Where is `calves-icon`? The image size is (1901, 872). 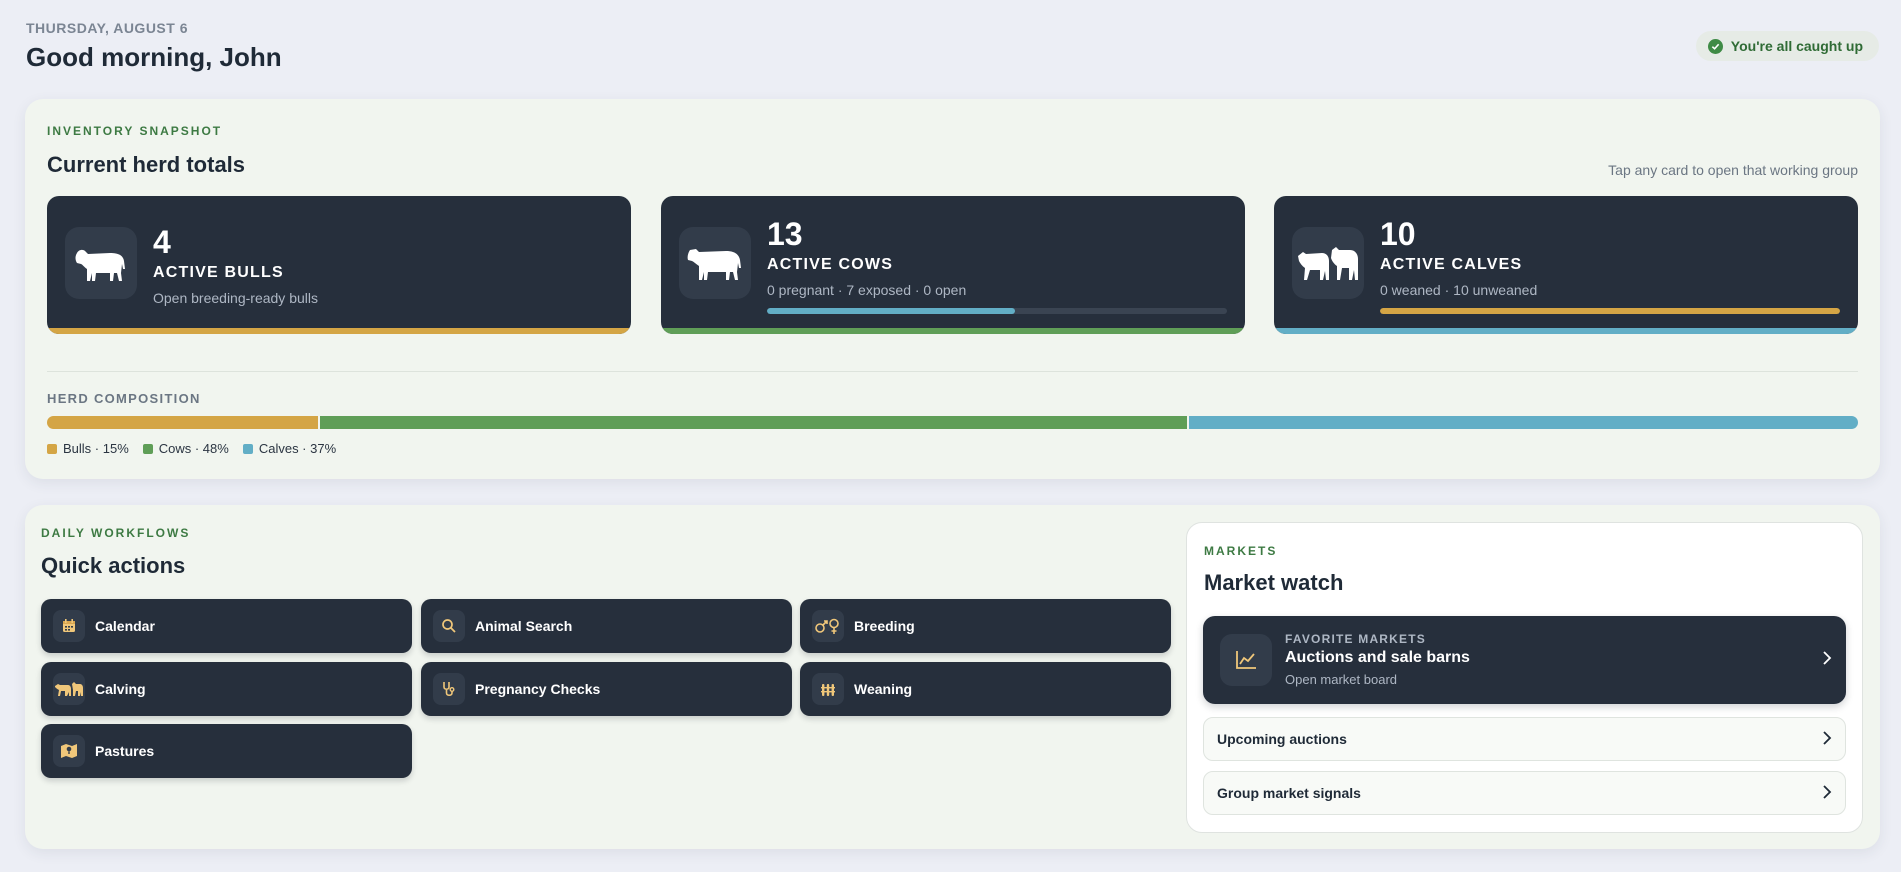
calves-icon is located at coordinates (1328, 263).